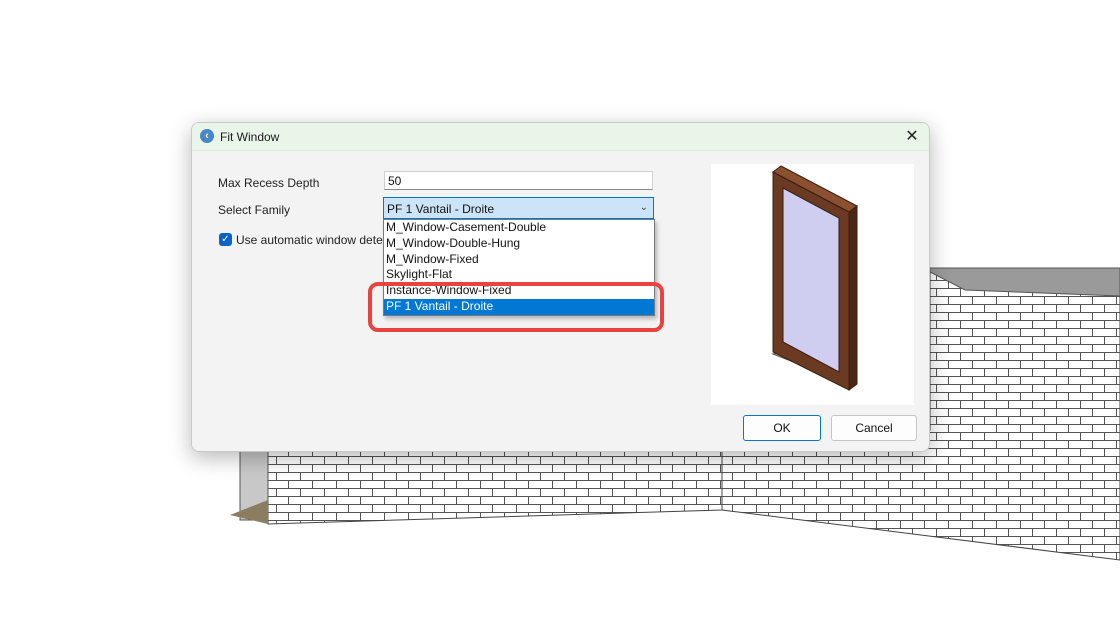 This screenshot has width=1120, height=626. I want to click on auto-detect-label: Use automatic window detec, so click(312, 240).